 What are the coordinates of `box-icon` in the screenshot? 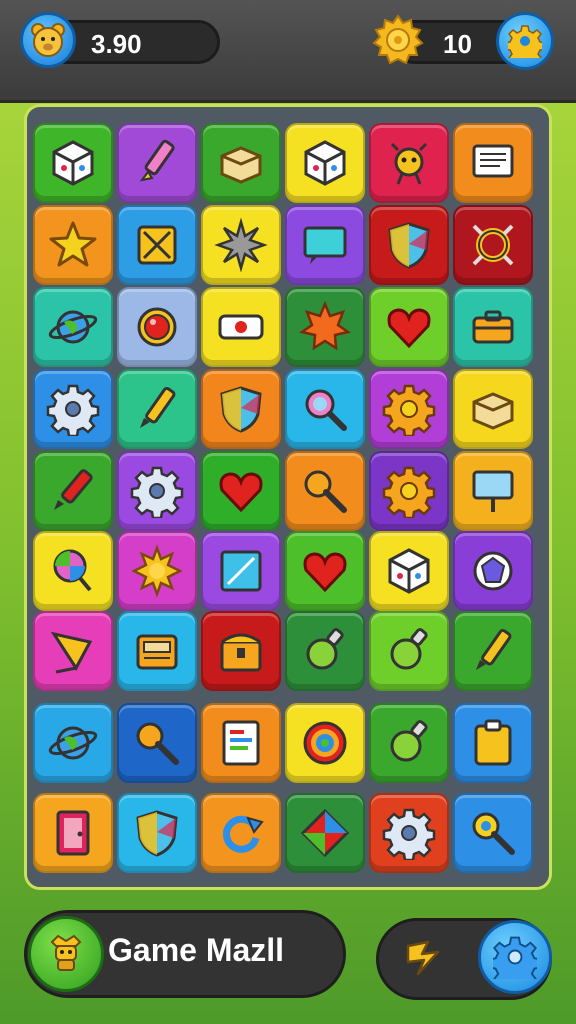 It's located at (241, 165).